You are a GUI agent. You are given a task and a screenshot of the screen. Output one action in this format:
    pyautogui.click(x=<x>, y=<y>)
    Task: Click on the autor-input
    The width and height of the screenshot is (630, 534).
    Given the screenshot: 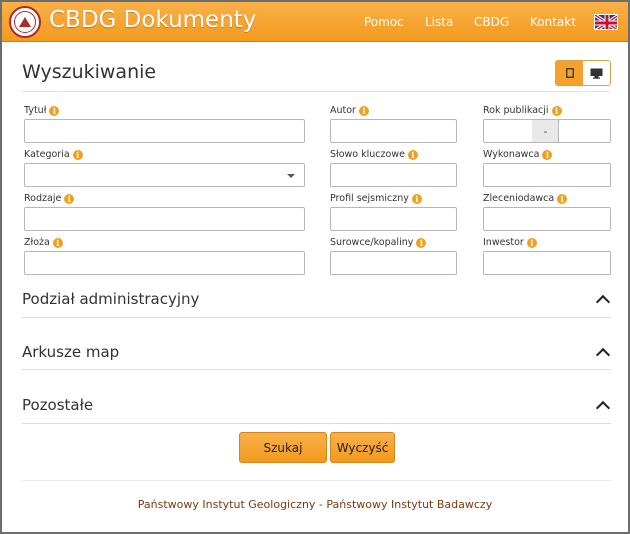 What is the action you would take?
    pyautogui.click(x=393, y=131)
    